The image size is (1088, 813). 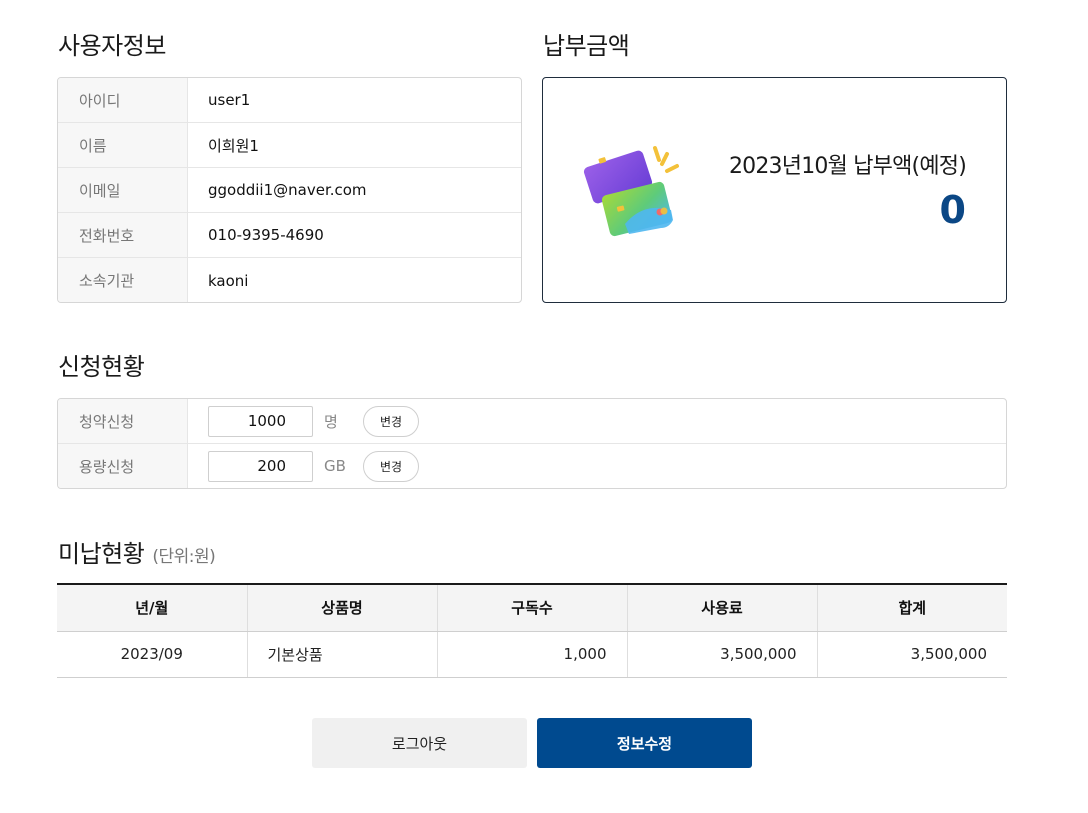 I want to click on unit-label: GB, so click(x=335, y=466).